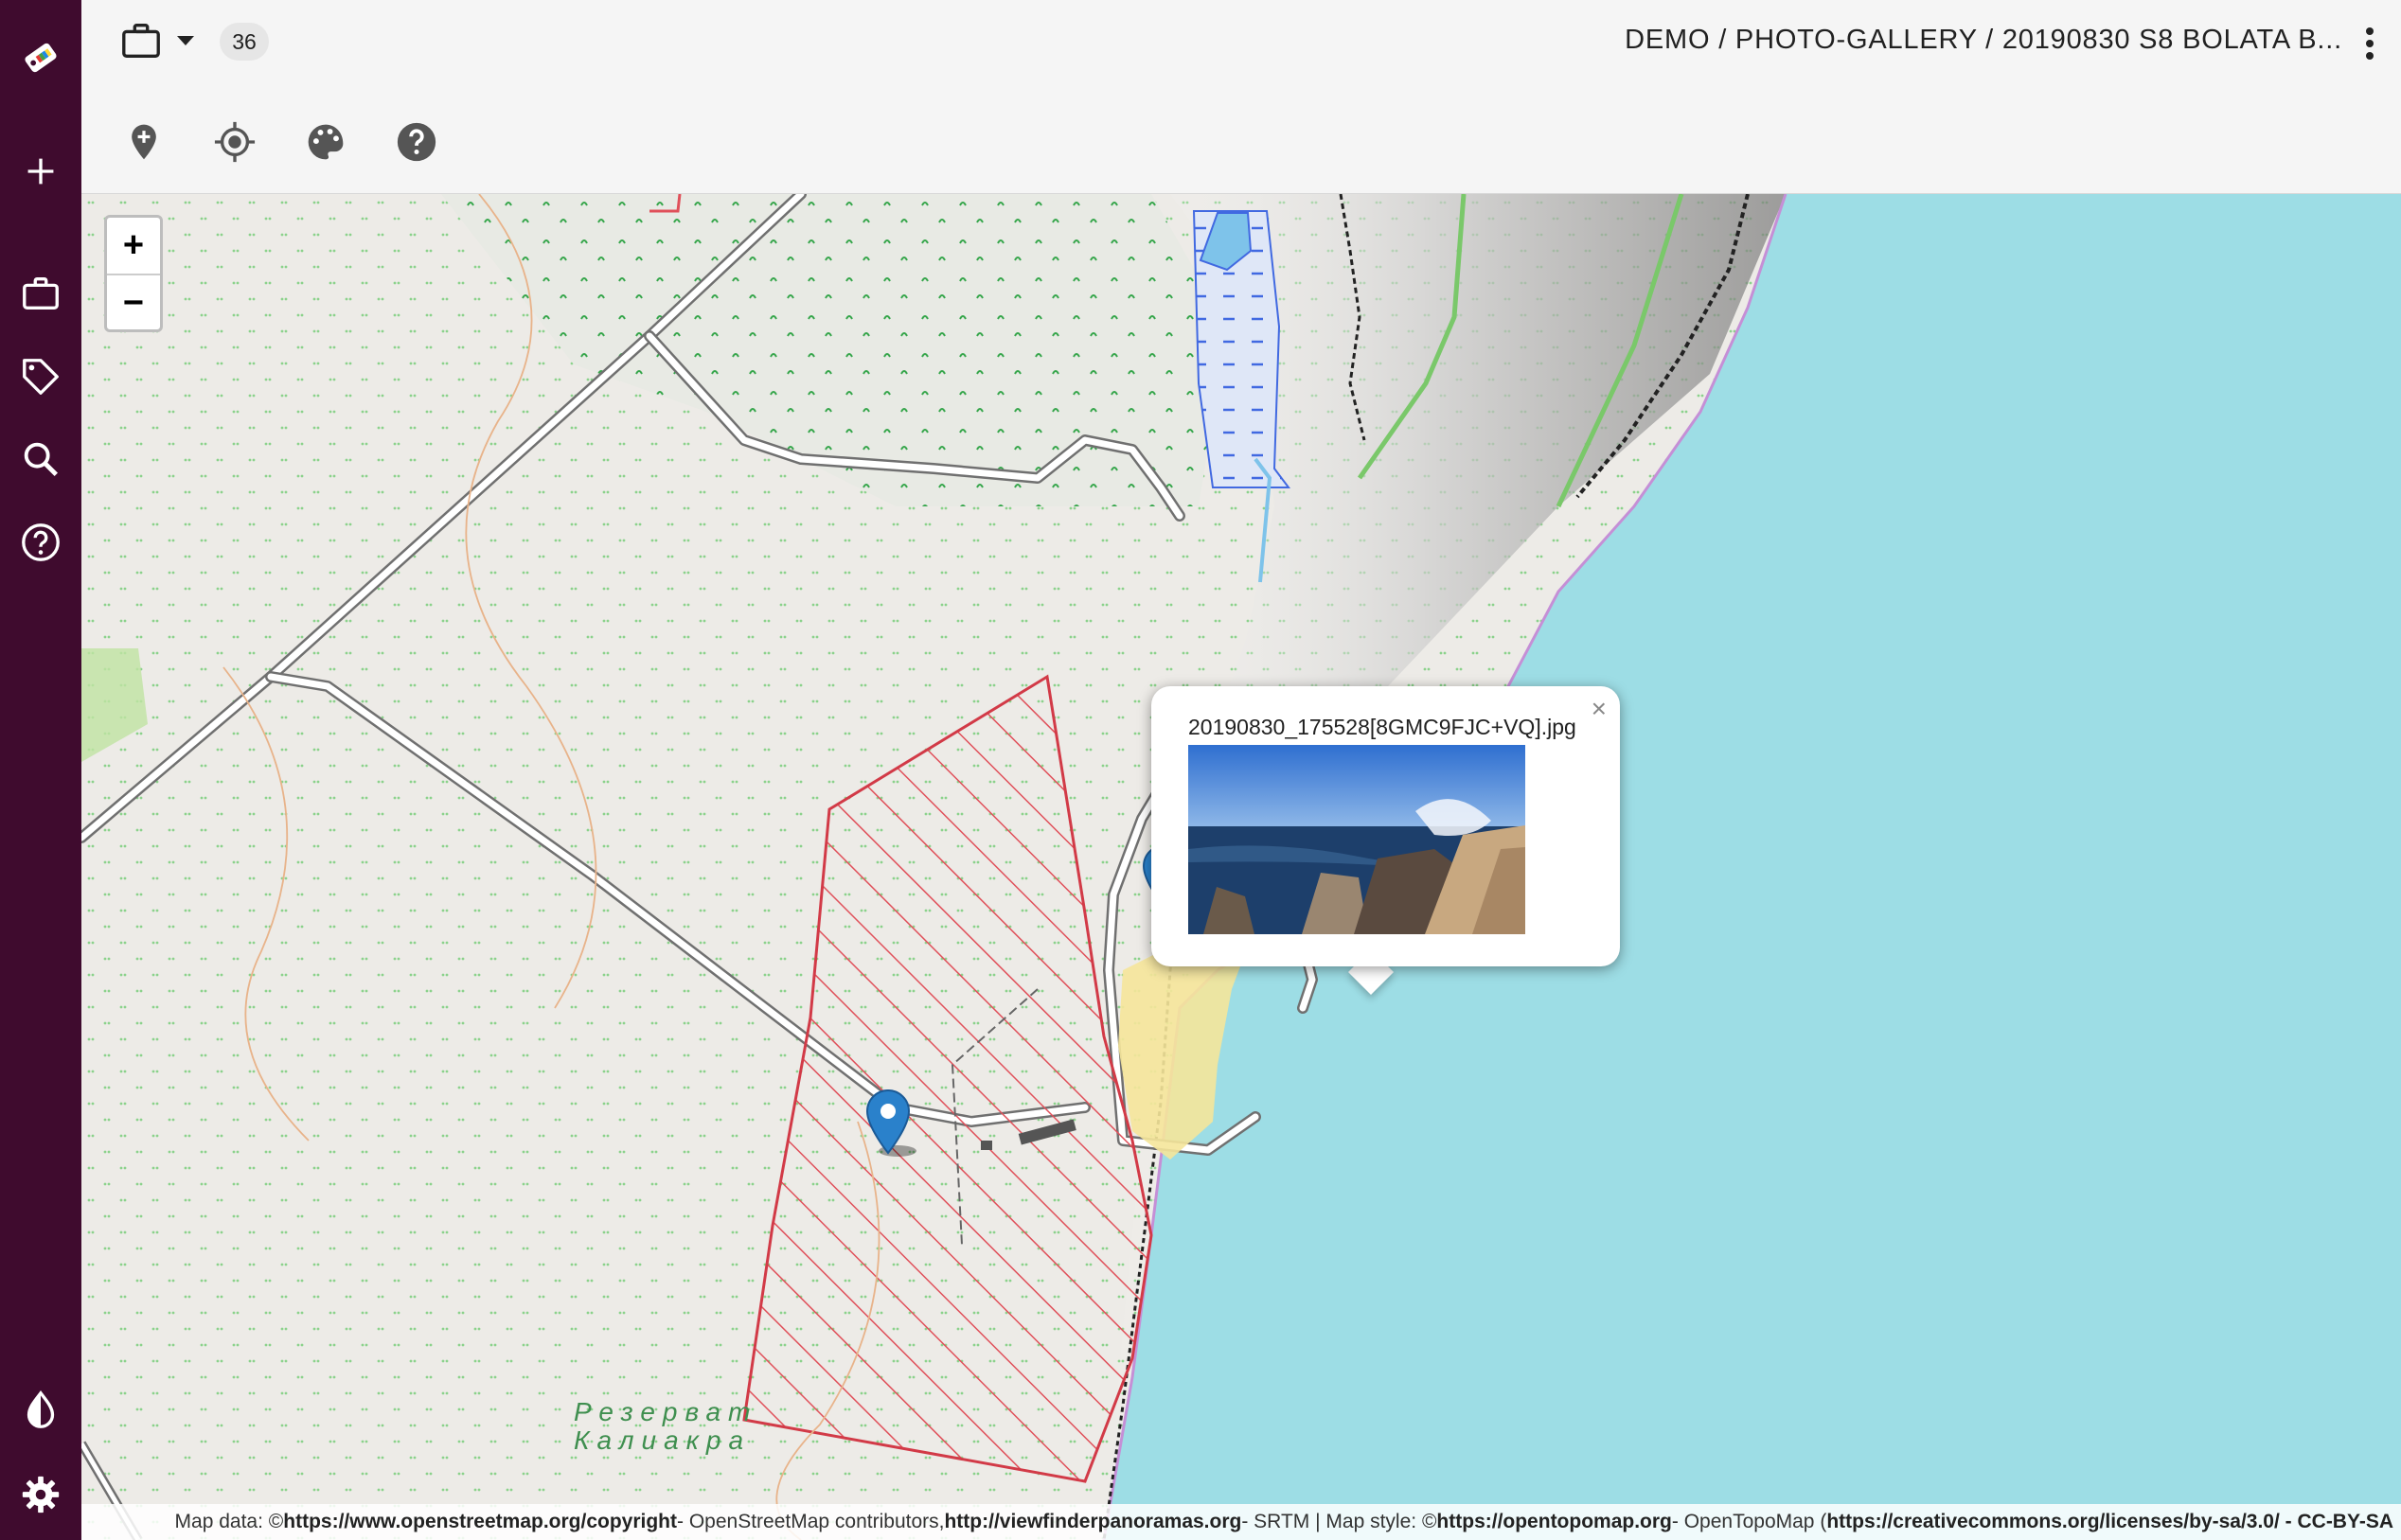 The height and width of the screenshot is (1540, 2401). What do you see at coordinates (666, 1412) in the screenshot?
I see `reserve-label-line-1: Резерват` at bounding box center [666, 1412].